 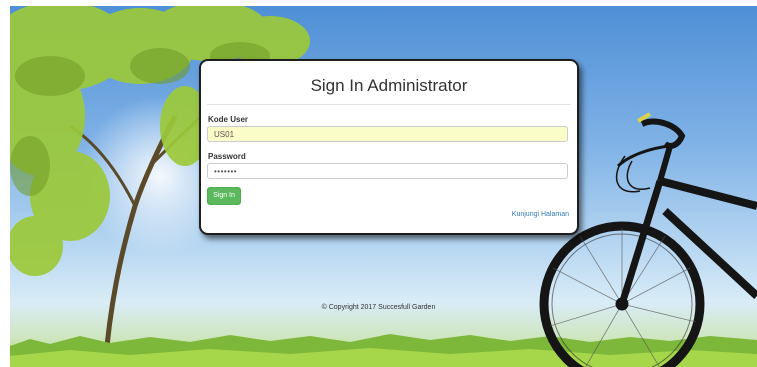 I want to click on user-code-label: Kode User, so click(x=228, y=119).